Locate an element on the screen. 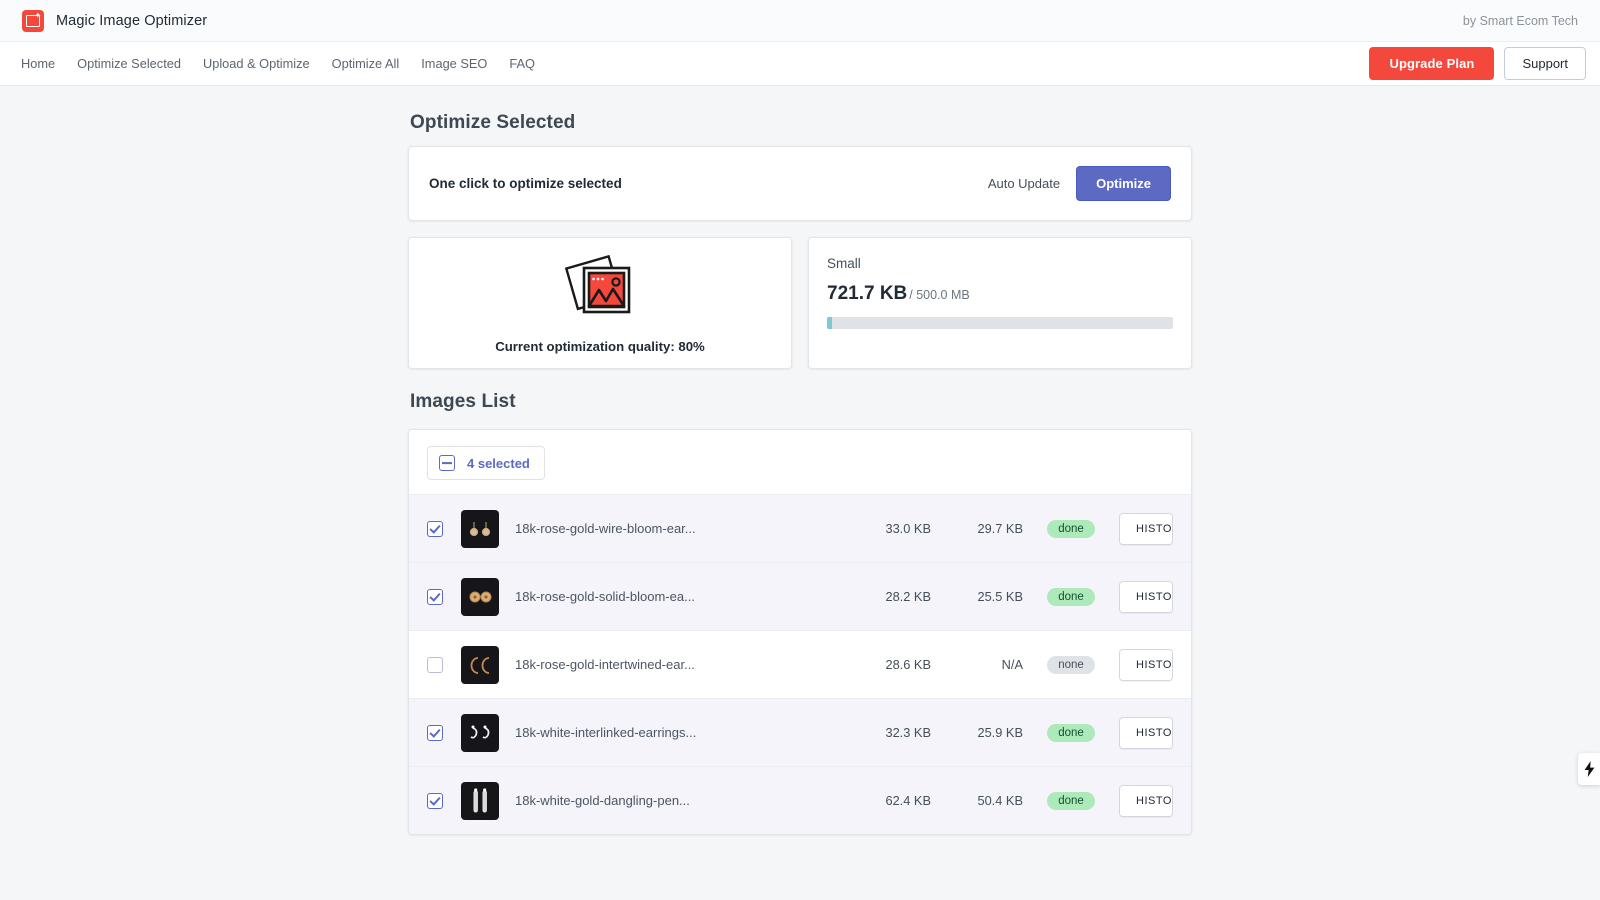 The height and width of the screenshot is (900, 1600). quality-card: Current optimization quality: 80% is located at coordinates (600, 303).